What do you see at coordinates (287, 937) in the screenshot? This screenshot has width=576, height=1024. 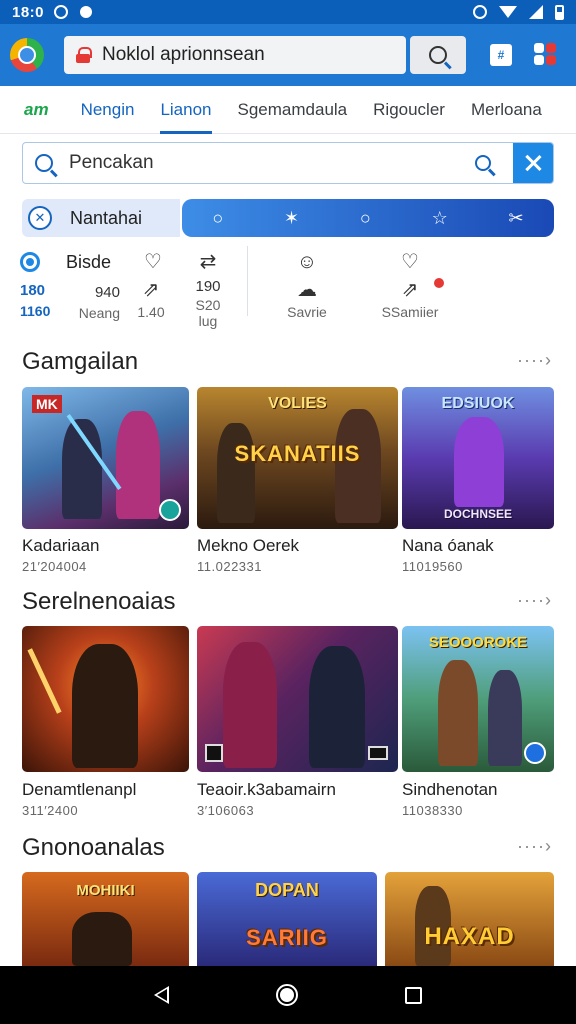 I see `game-thumb-title: SARIIG` at bounding box center [287, 937].